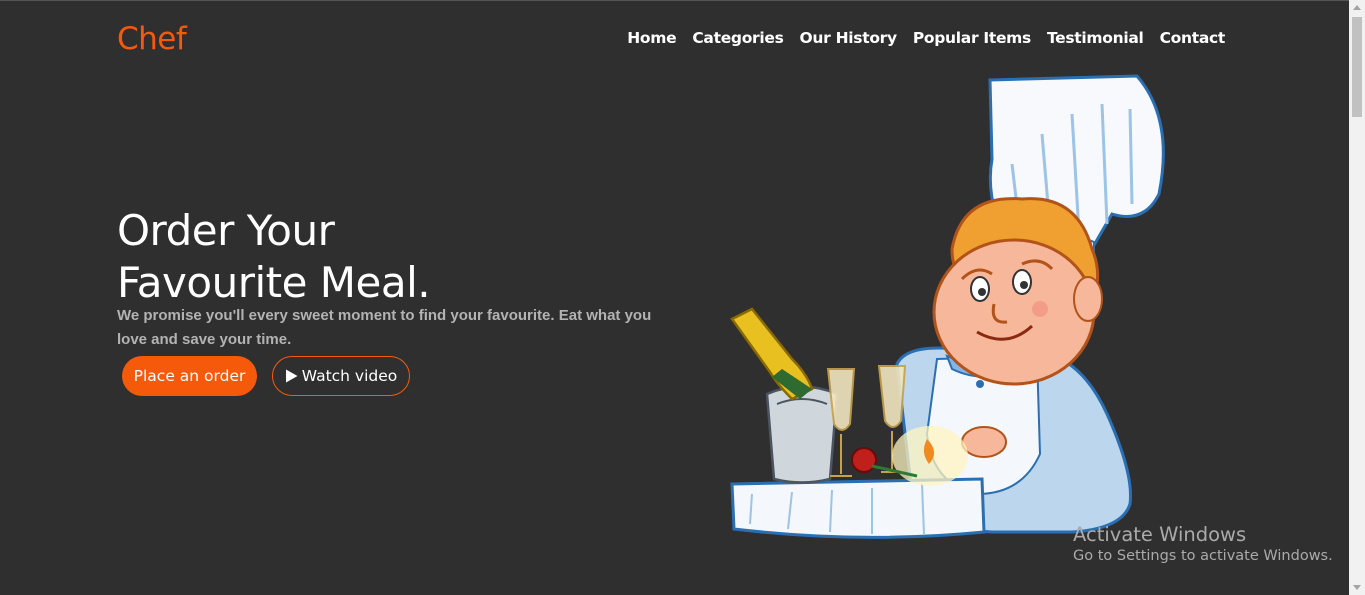 The image size is (1365, 595). What do you see at coordinates (674, 0) in the screenshot?
I see `top-border` at bounding box center [674, 0].